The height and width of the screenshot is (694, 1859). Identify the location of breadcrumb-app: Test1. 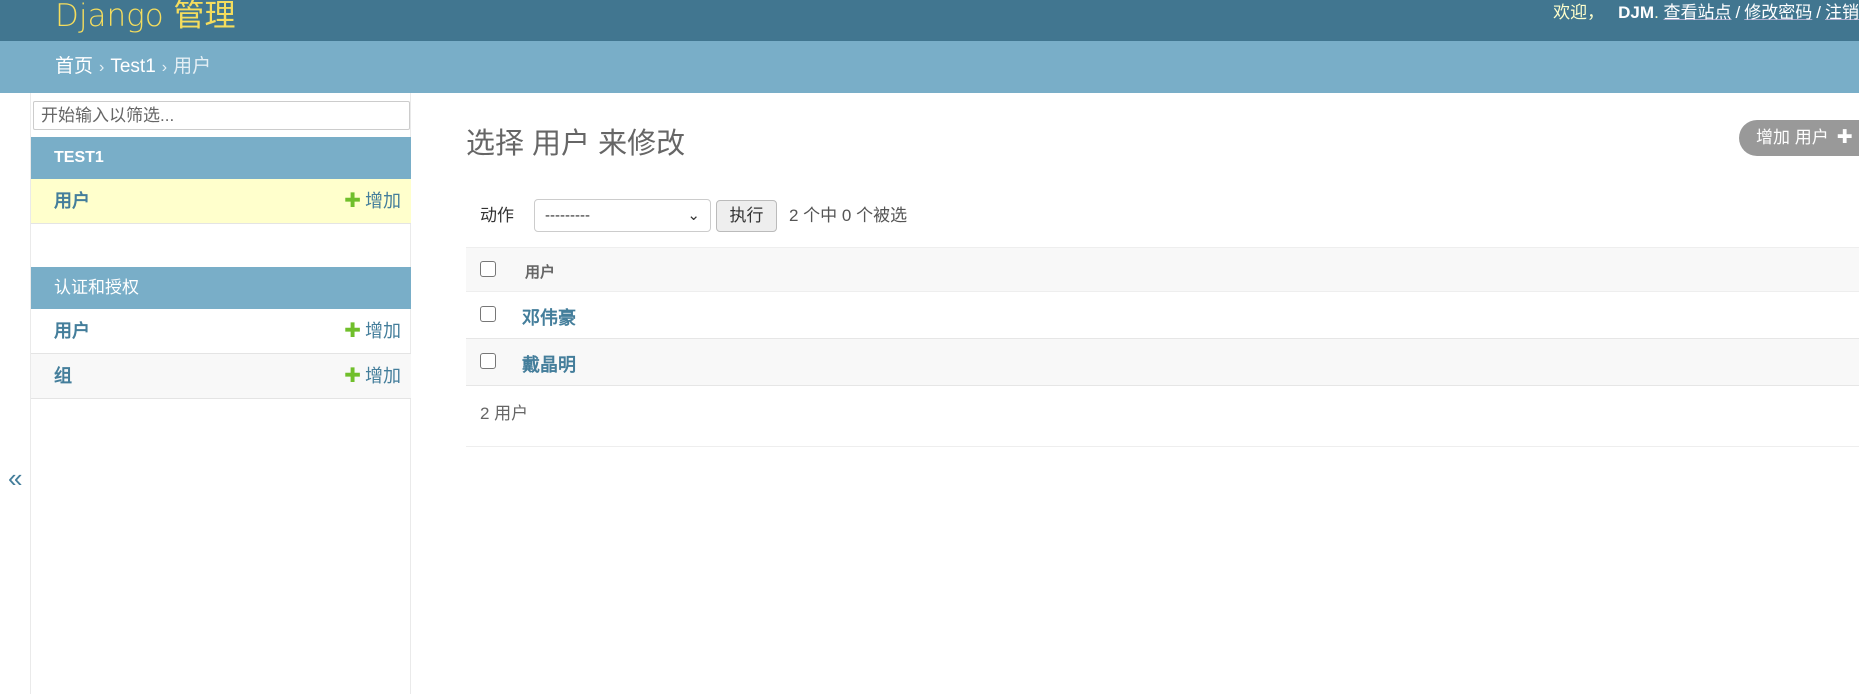
(132, 66).